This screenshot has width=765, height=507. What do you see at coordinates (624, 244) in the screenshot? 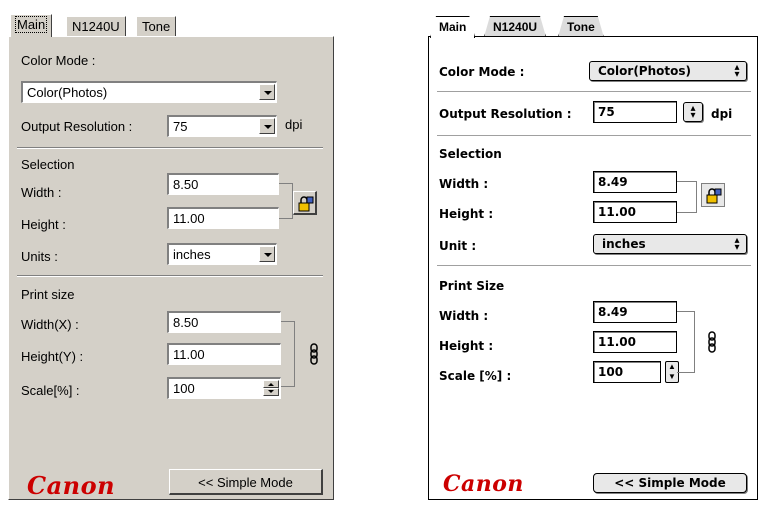
I see `unit-value: inches` at bounding box center [624, 244].